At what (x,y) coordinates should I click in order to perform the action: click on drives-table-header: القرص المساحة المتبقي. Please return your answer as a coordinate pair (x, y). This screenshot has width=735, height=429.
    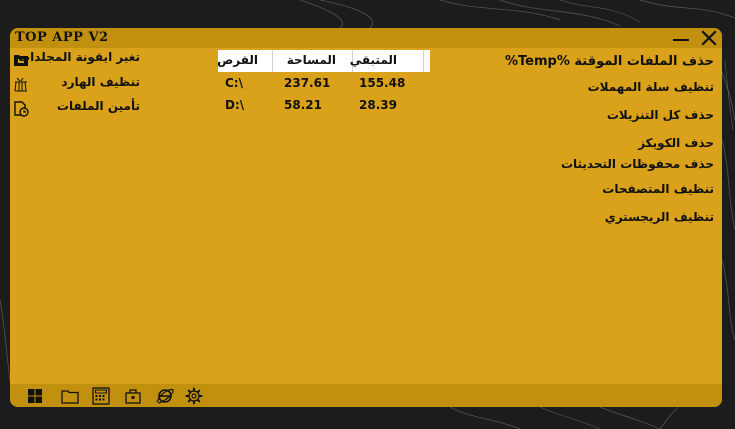
    Looking at the image, I should click on (323, 61).